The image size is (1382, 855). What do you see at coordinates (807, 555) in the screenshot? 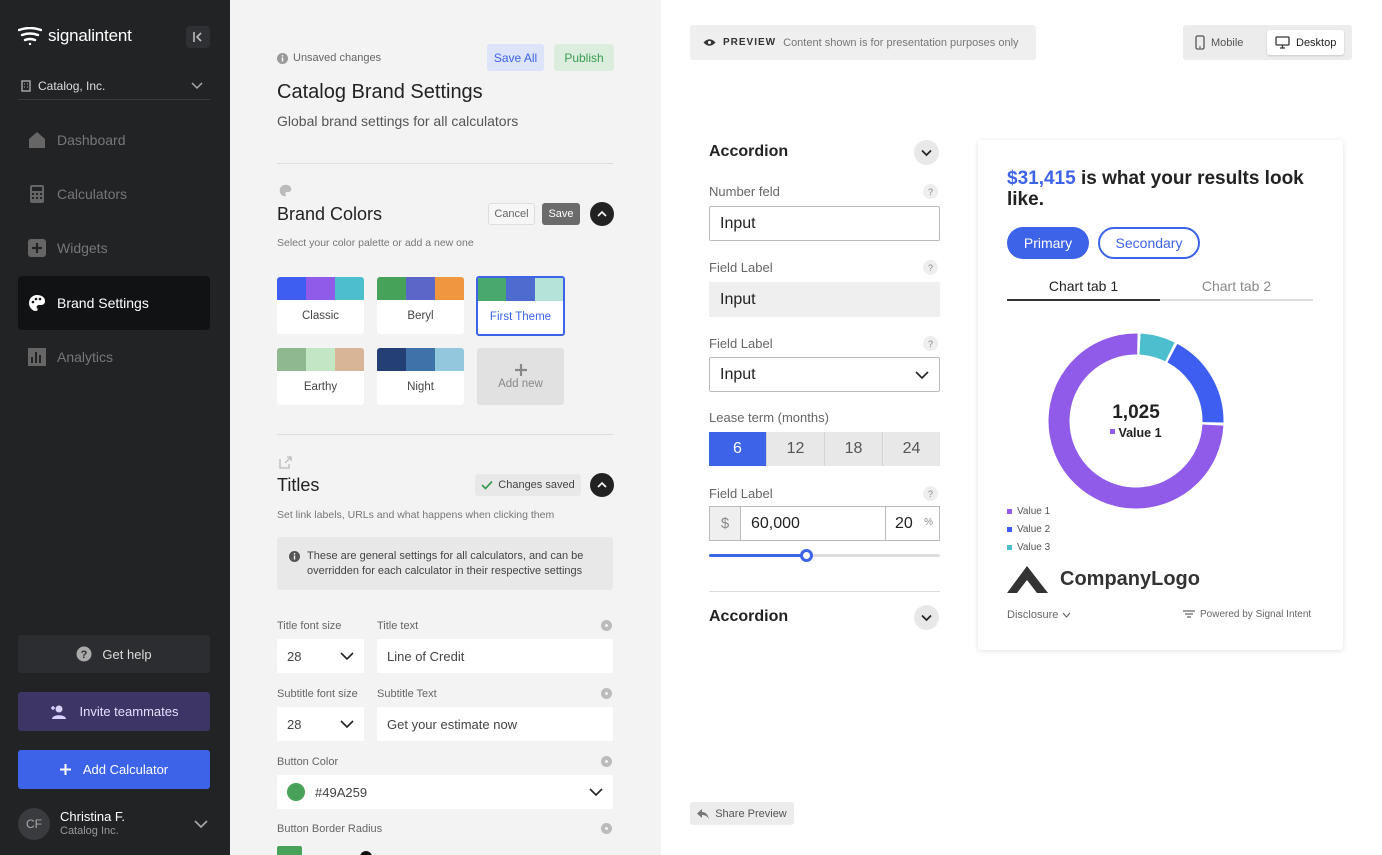
I see `slider-thumb` at bounding box center [807, 555].